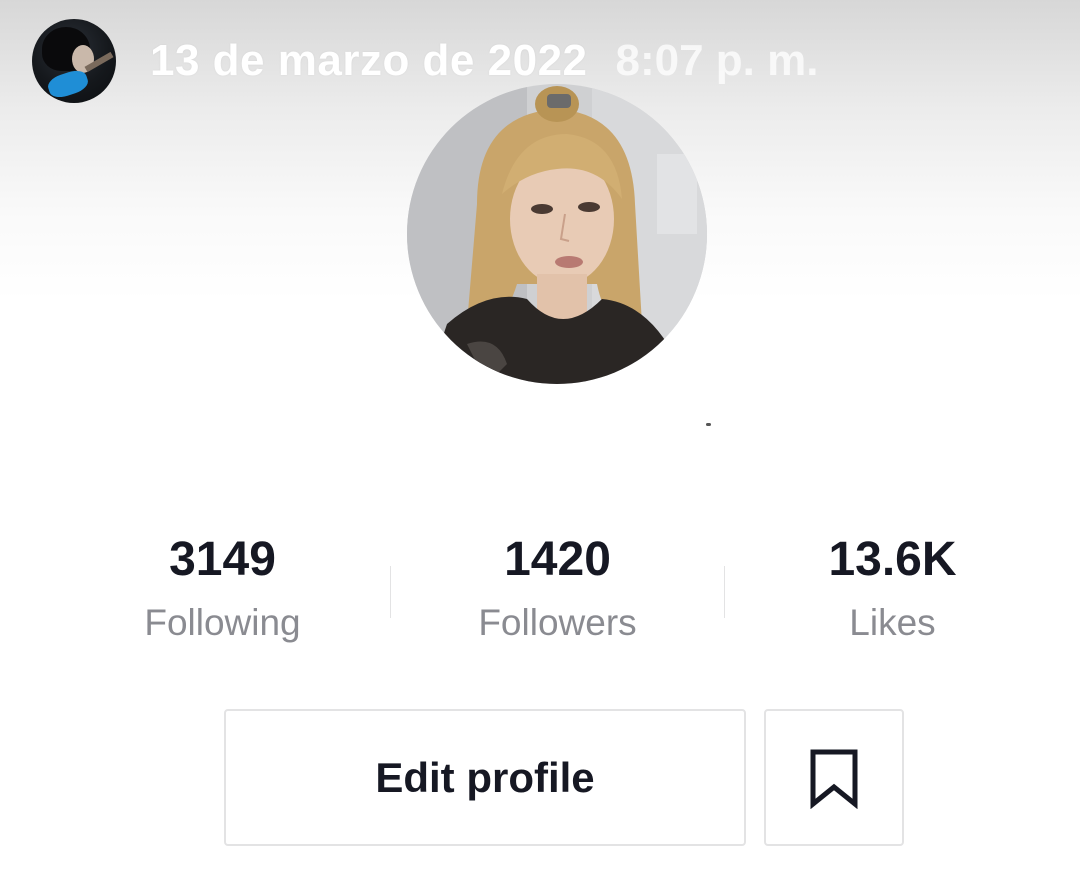 Image resolution: width=1080 pixels, height=874 pixels. I want to click on story-header: 13 de marzo de 2022 8:07 p. m., so click(425, 61).